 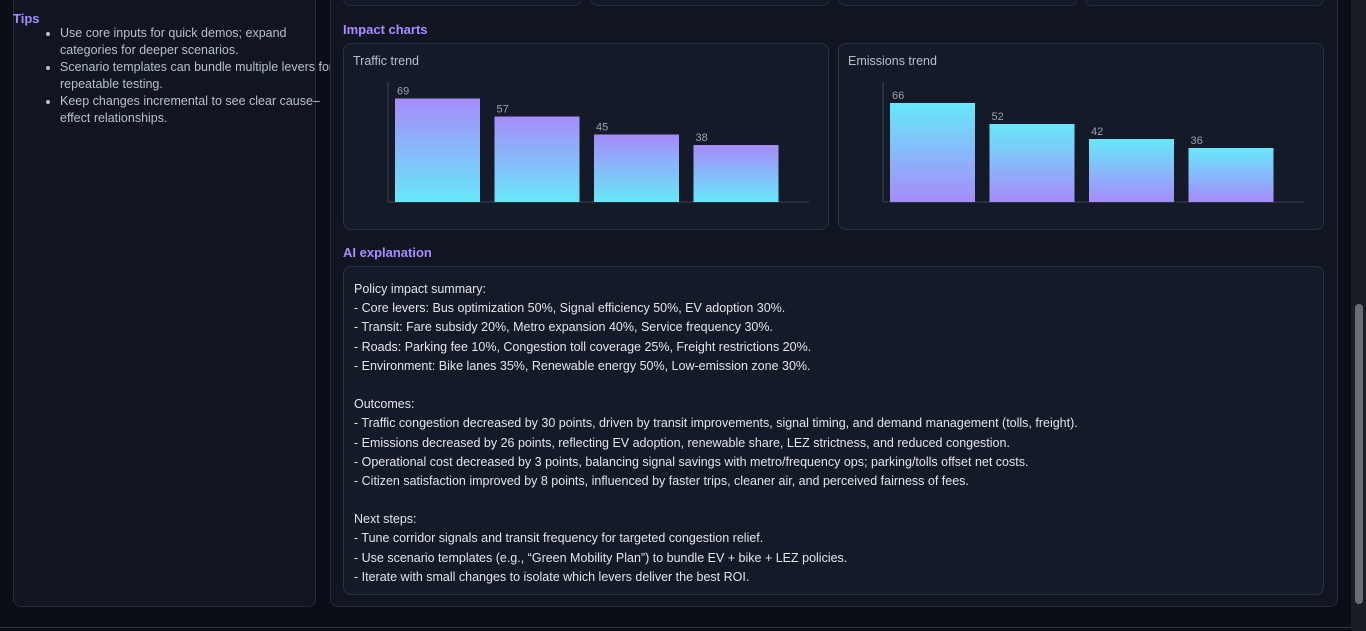 What do you see at coordinates (420, 289) in the screenshot?
I see `explanation-line: Policy impact summary:` at bounding box center [420, 289].